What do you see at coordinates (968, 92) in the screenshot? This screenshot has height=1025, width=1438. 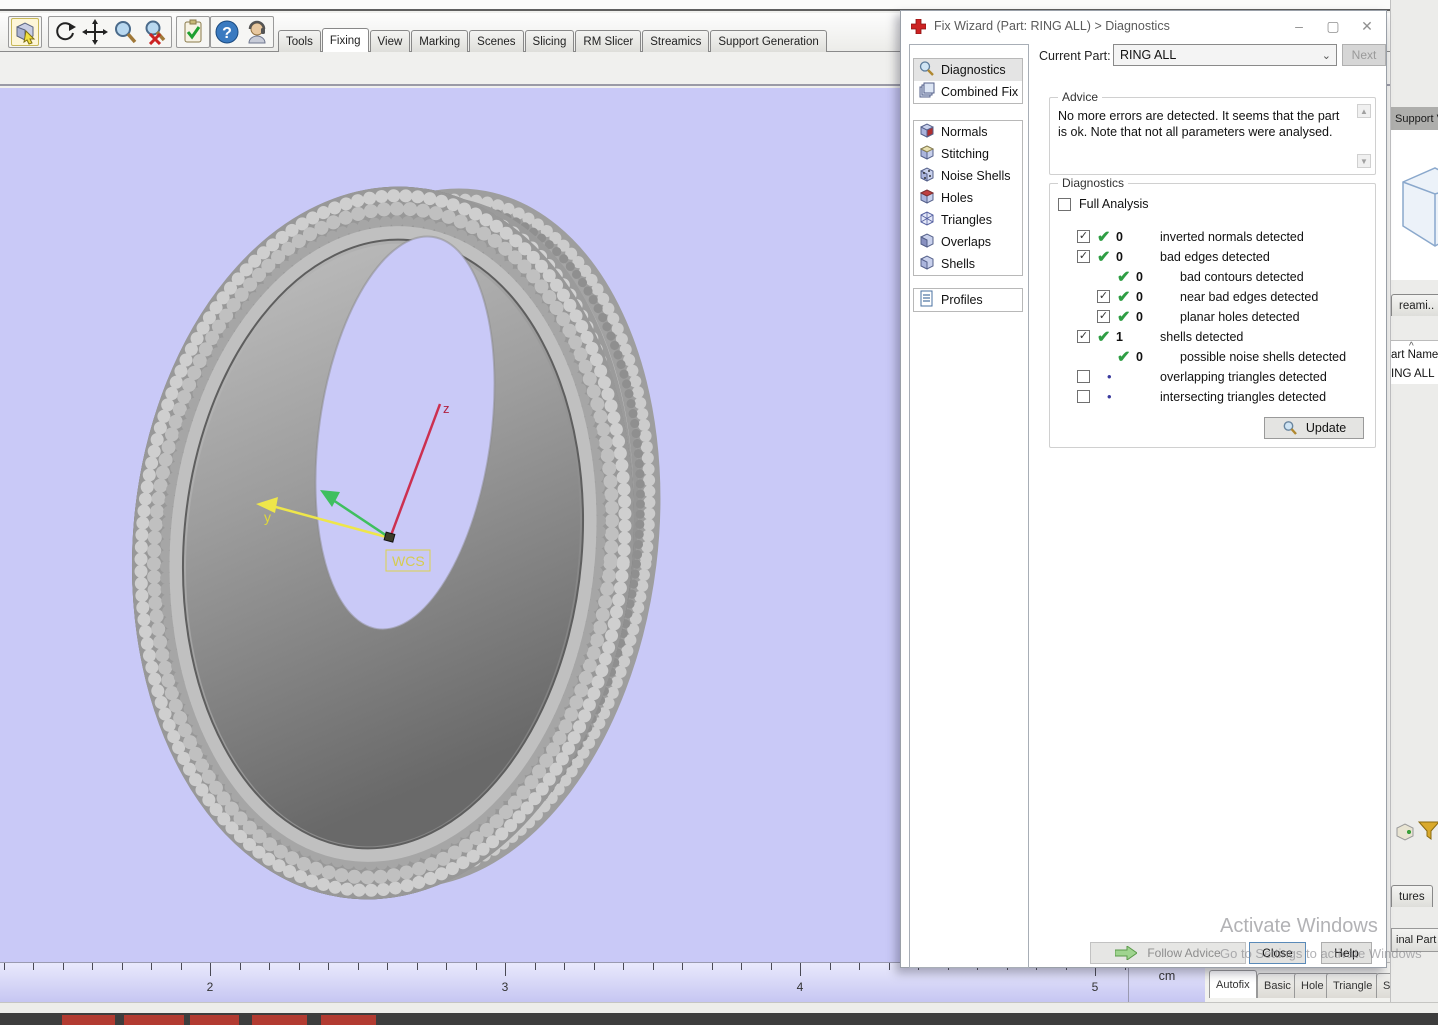 I see `nav-item-combined-fix: Combined Fix` at bounding box center [968, 92].